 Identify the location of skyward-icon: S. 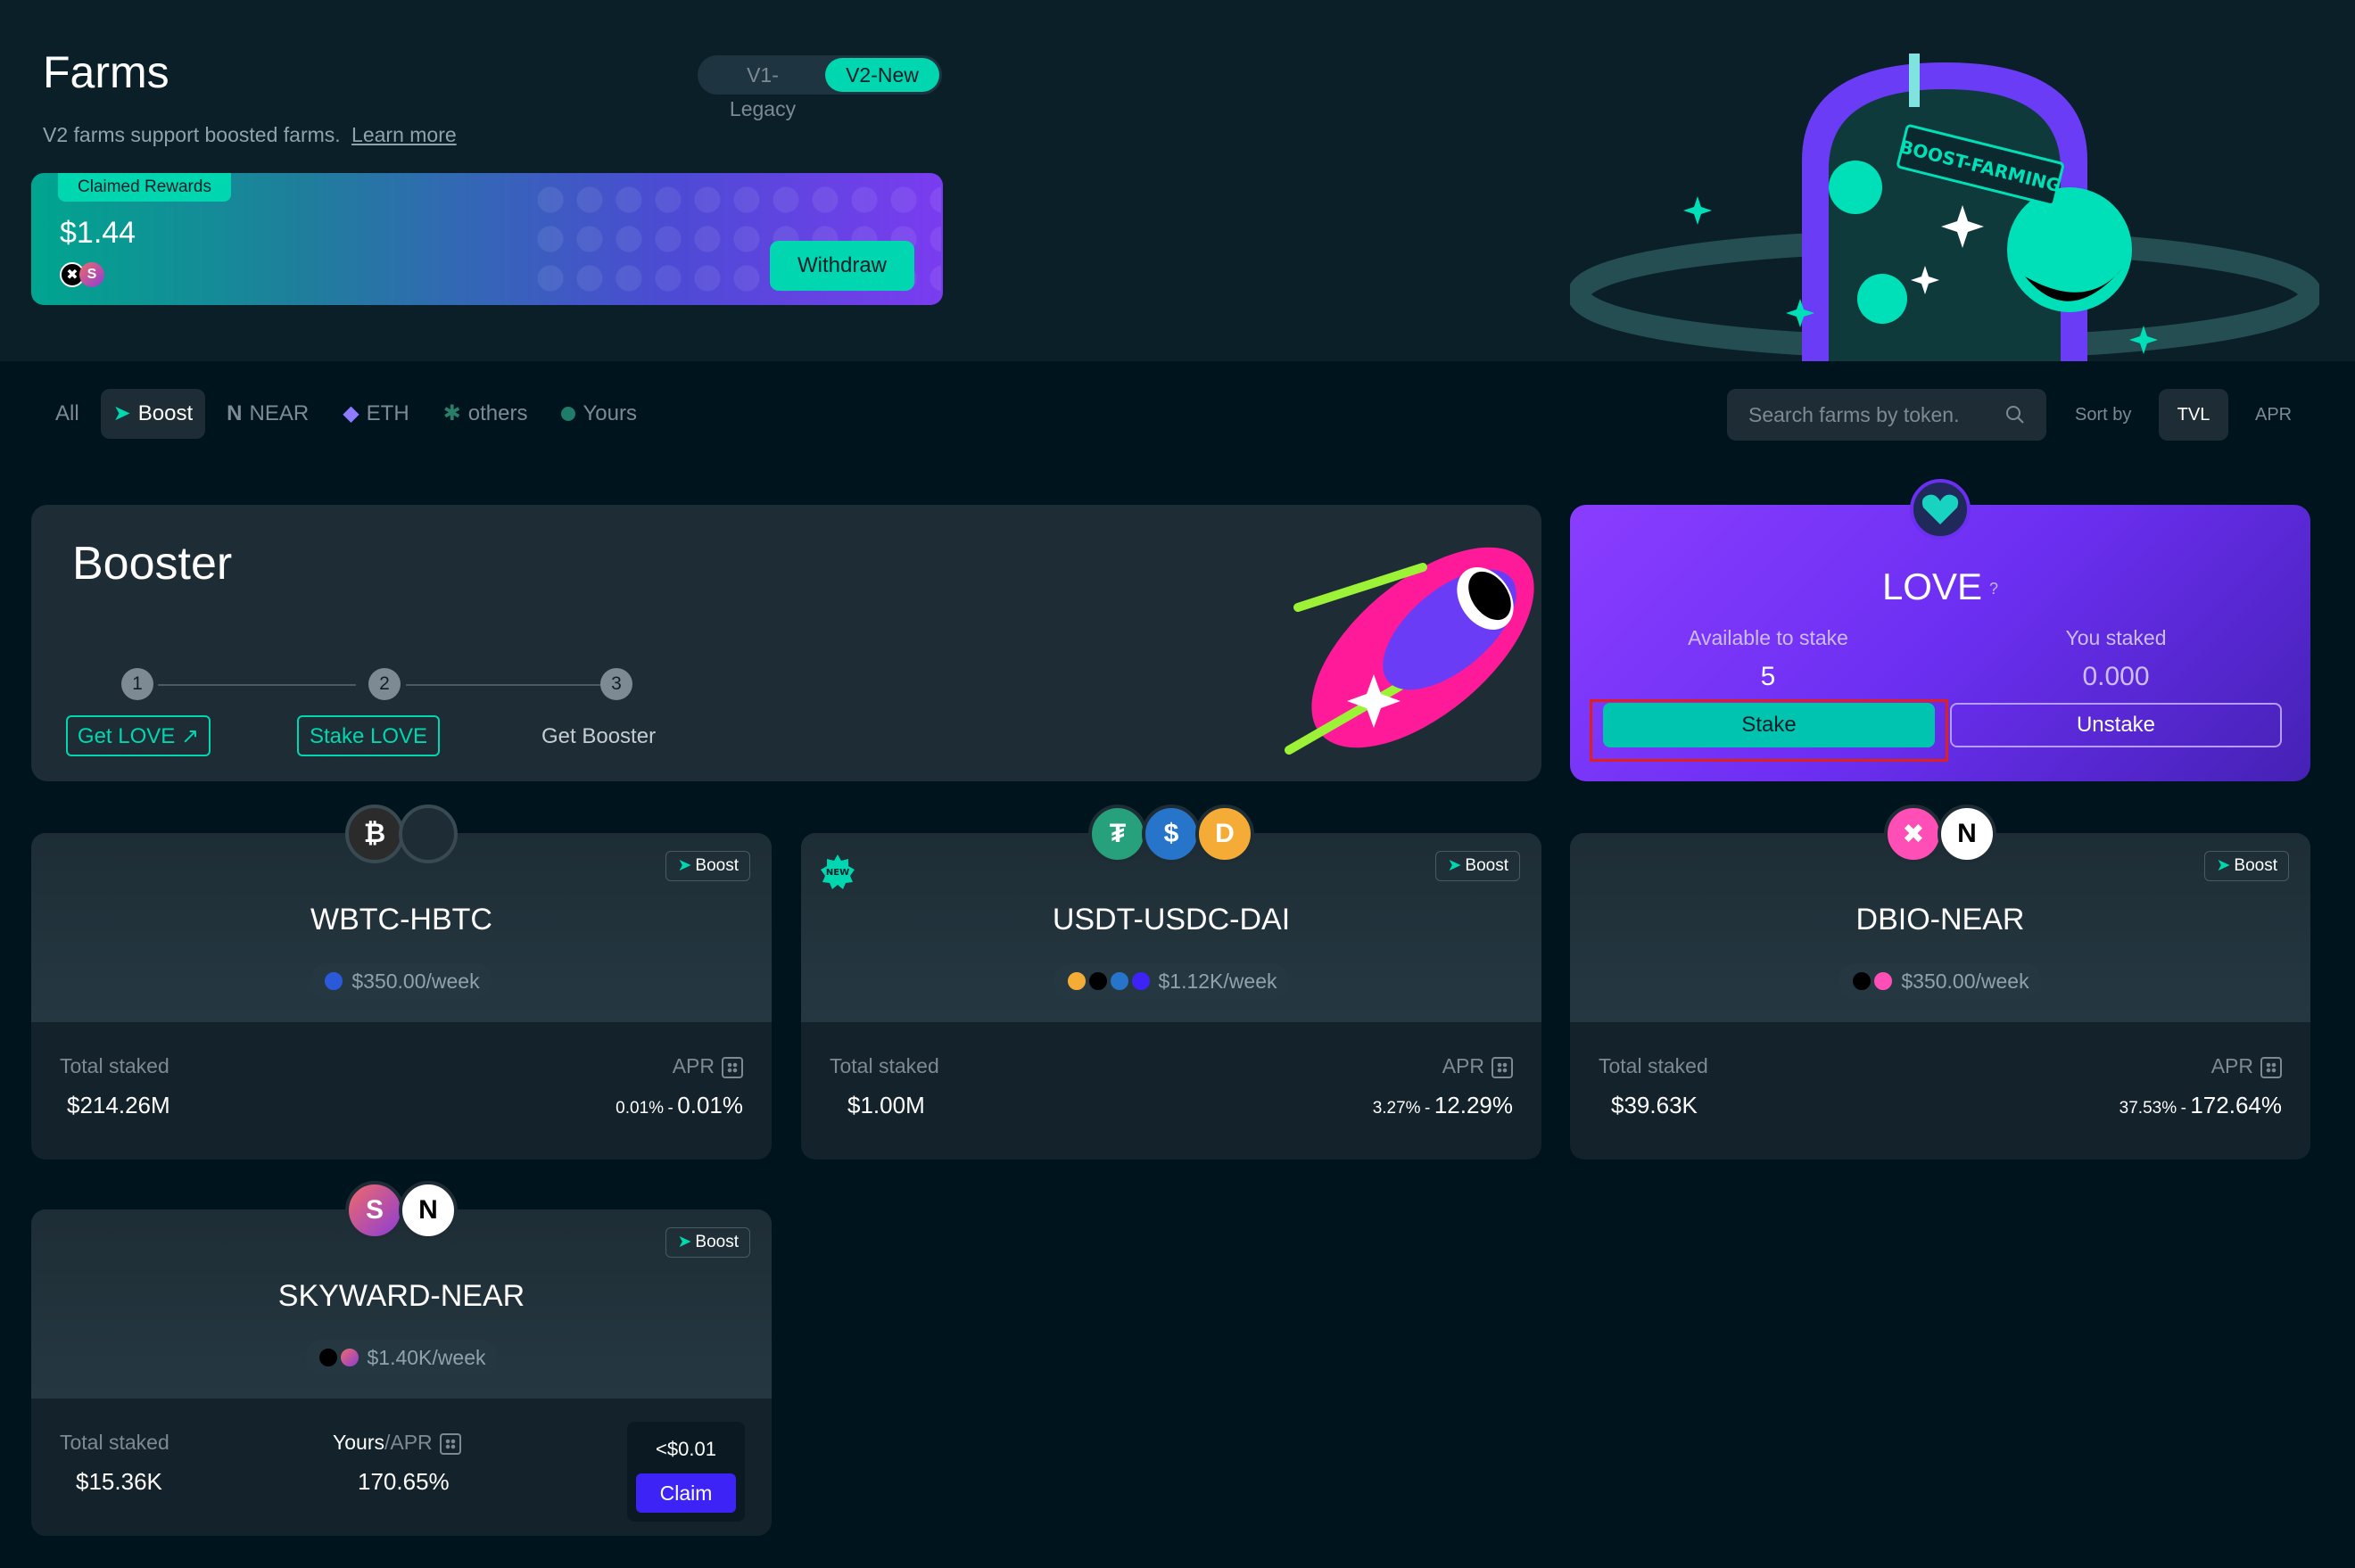
(374, 1210).